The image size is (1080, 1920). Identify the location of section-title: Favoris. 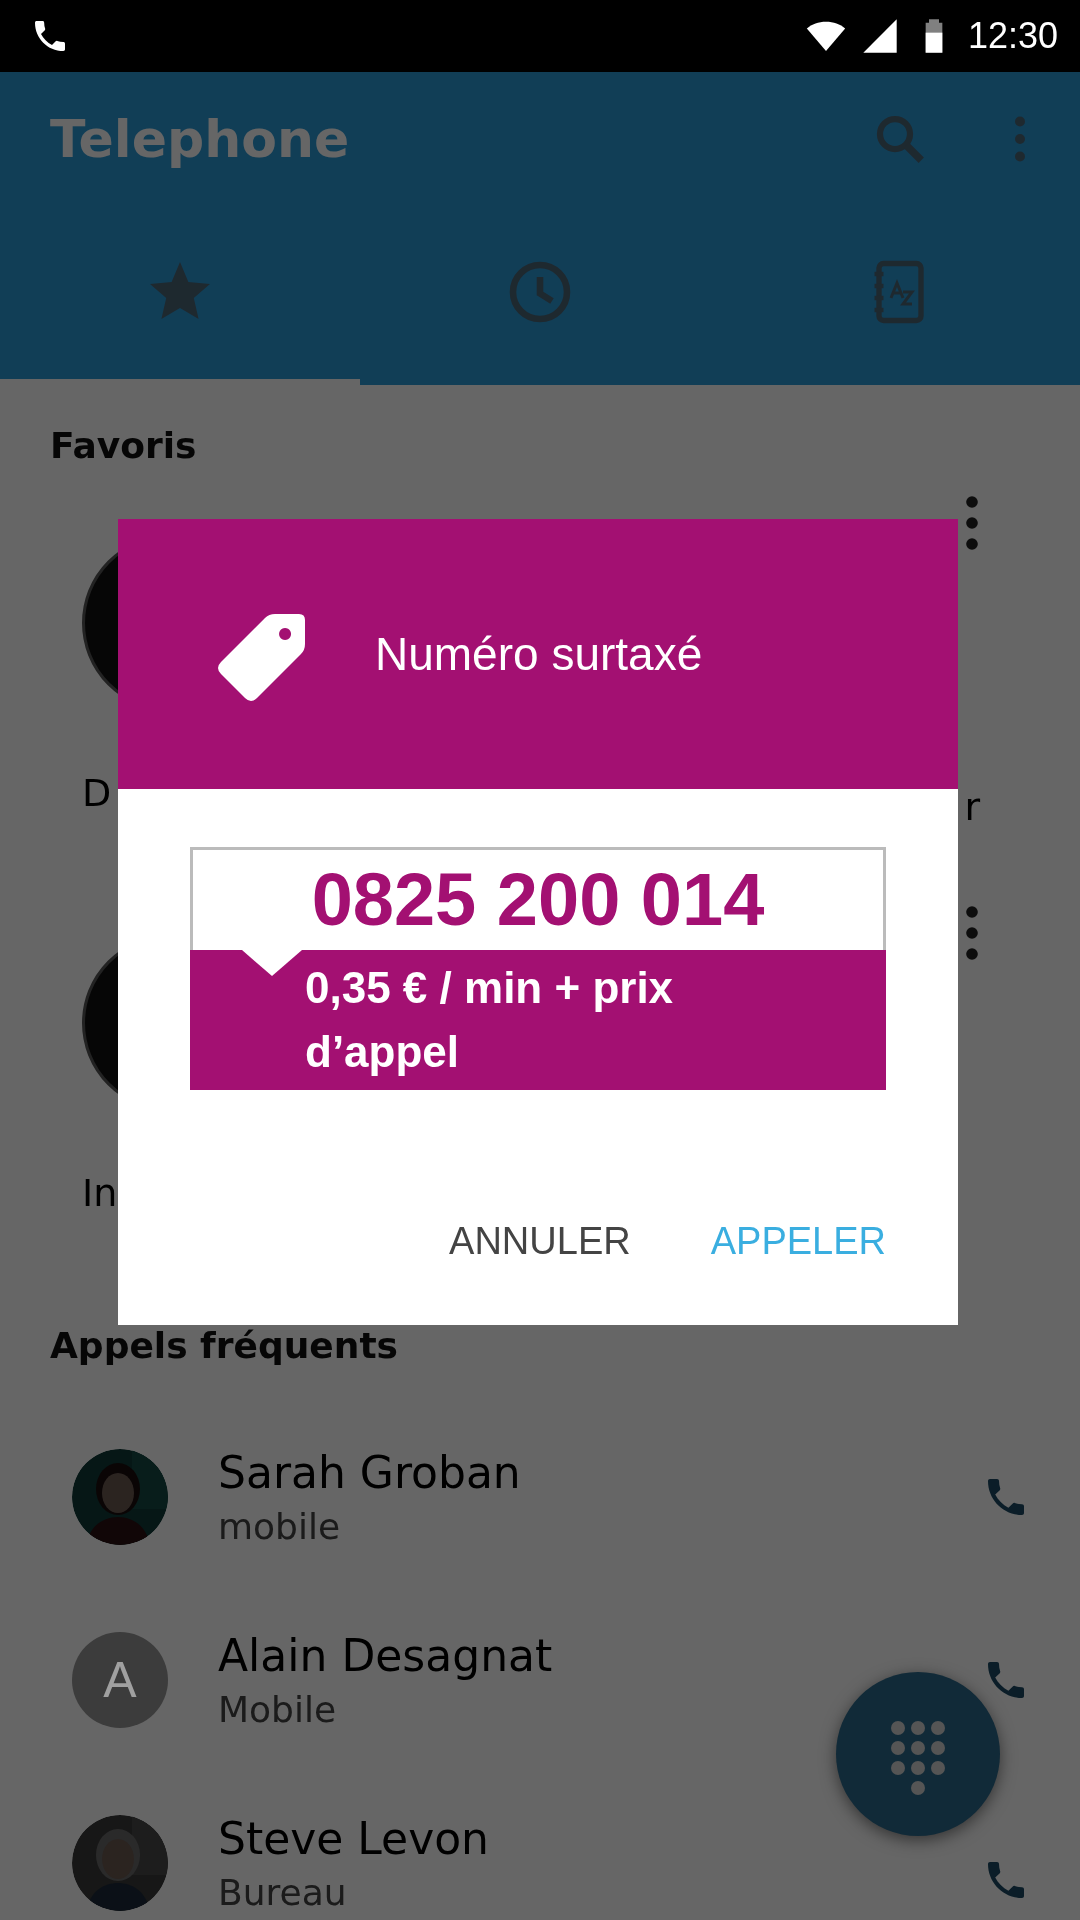
(123, 446).